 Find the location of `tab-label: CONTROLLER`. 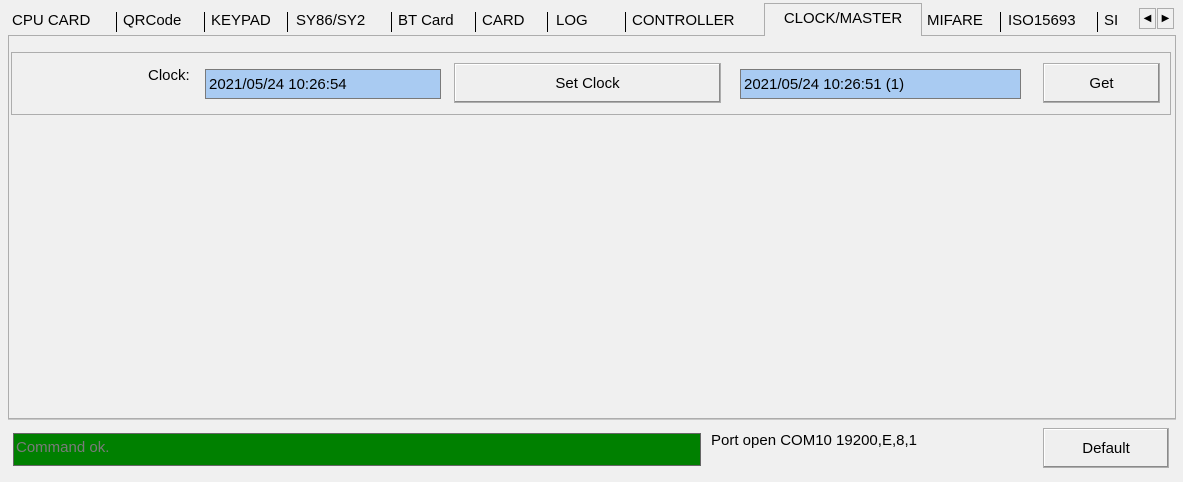

tab-label: CONTROLLER is located at coordinates (683, 20).